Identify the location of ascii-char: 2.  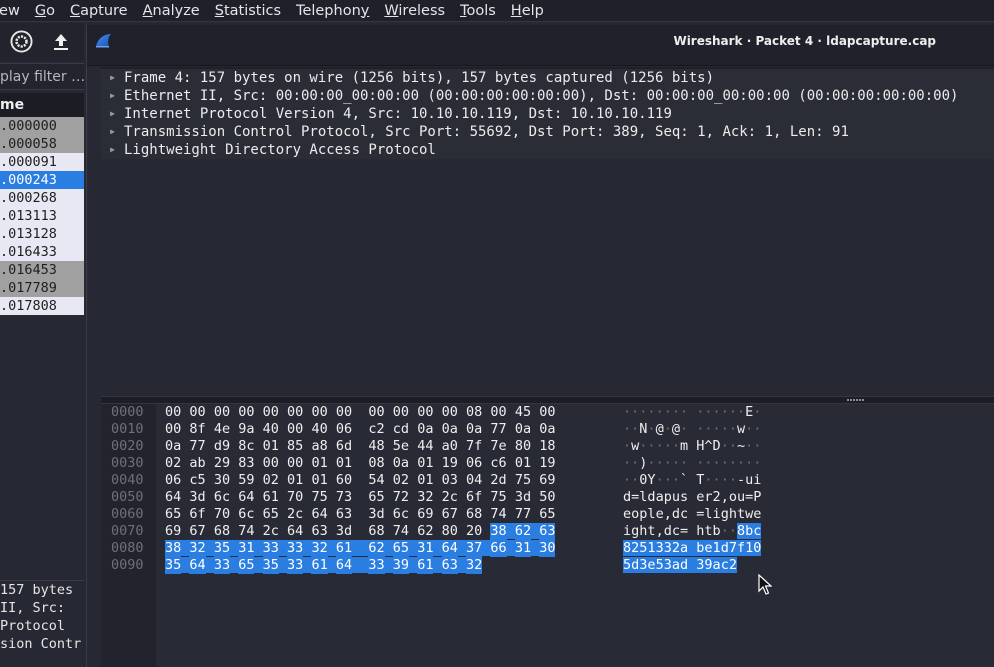
(732, 565).